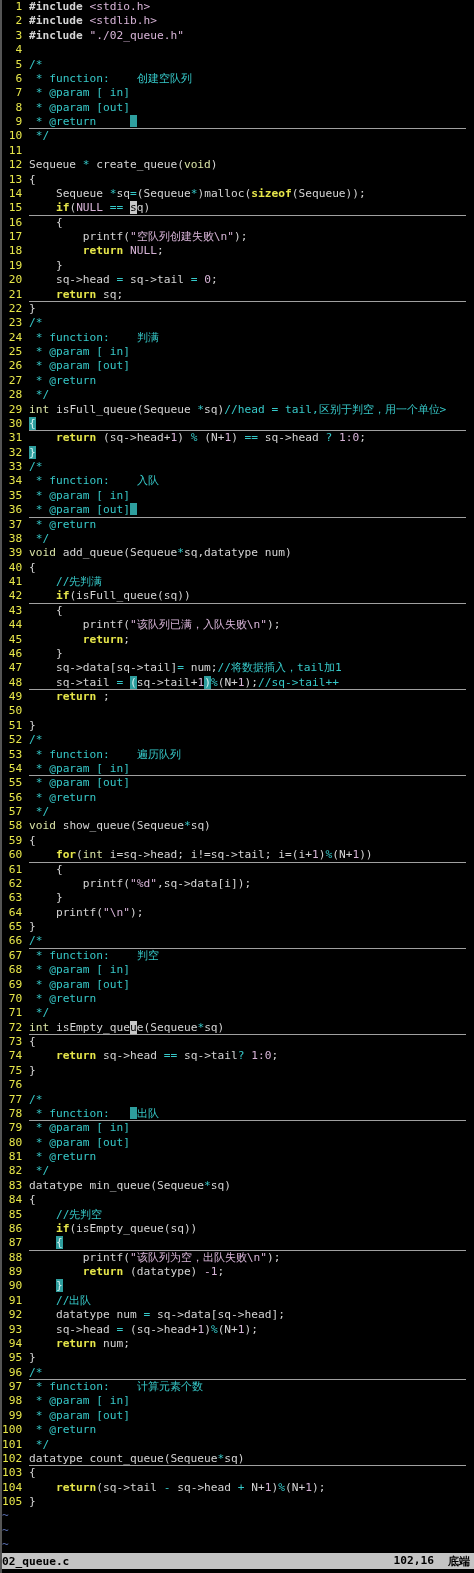 This screenshot has width=474, height=1573. Describe the element at coordinates (5, 1545) in the screenshot. I see `empty-line-marker: ~` at that location.